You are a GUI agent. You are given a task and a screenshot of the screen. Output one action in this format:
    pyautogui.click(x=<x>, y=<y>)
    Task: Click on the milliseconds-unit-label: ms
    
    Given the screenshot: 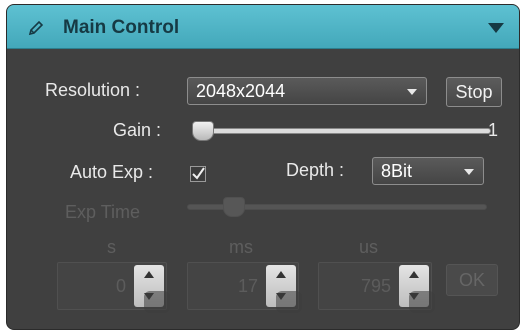 What is the action you would take?
    pyautogui.click(x=241, y=247)
    